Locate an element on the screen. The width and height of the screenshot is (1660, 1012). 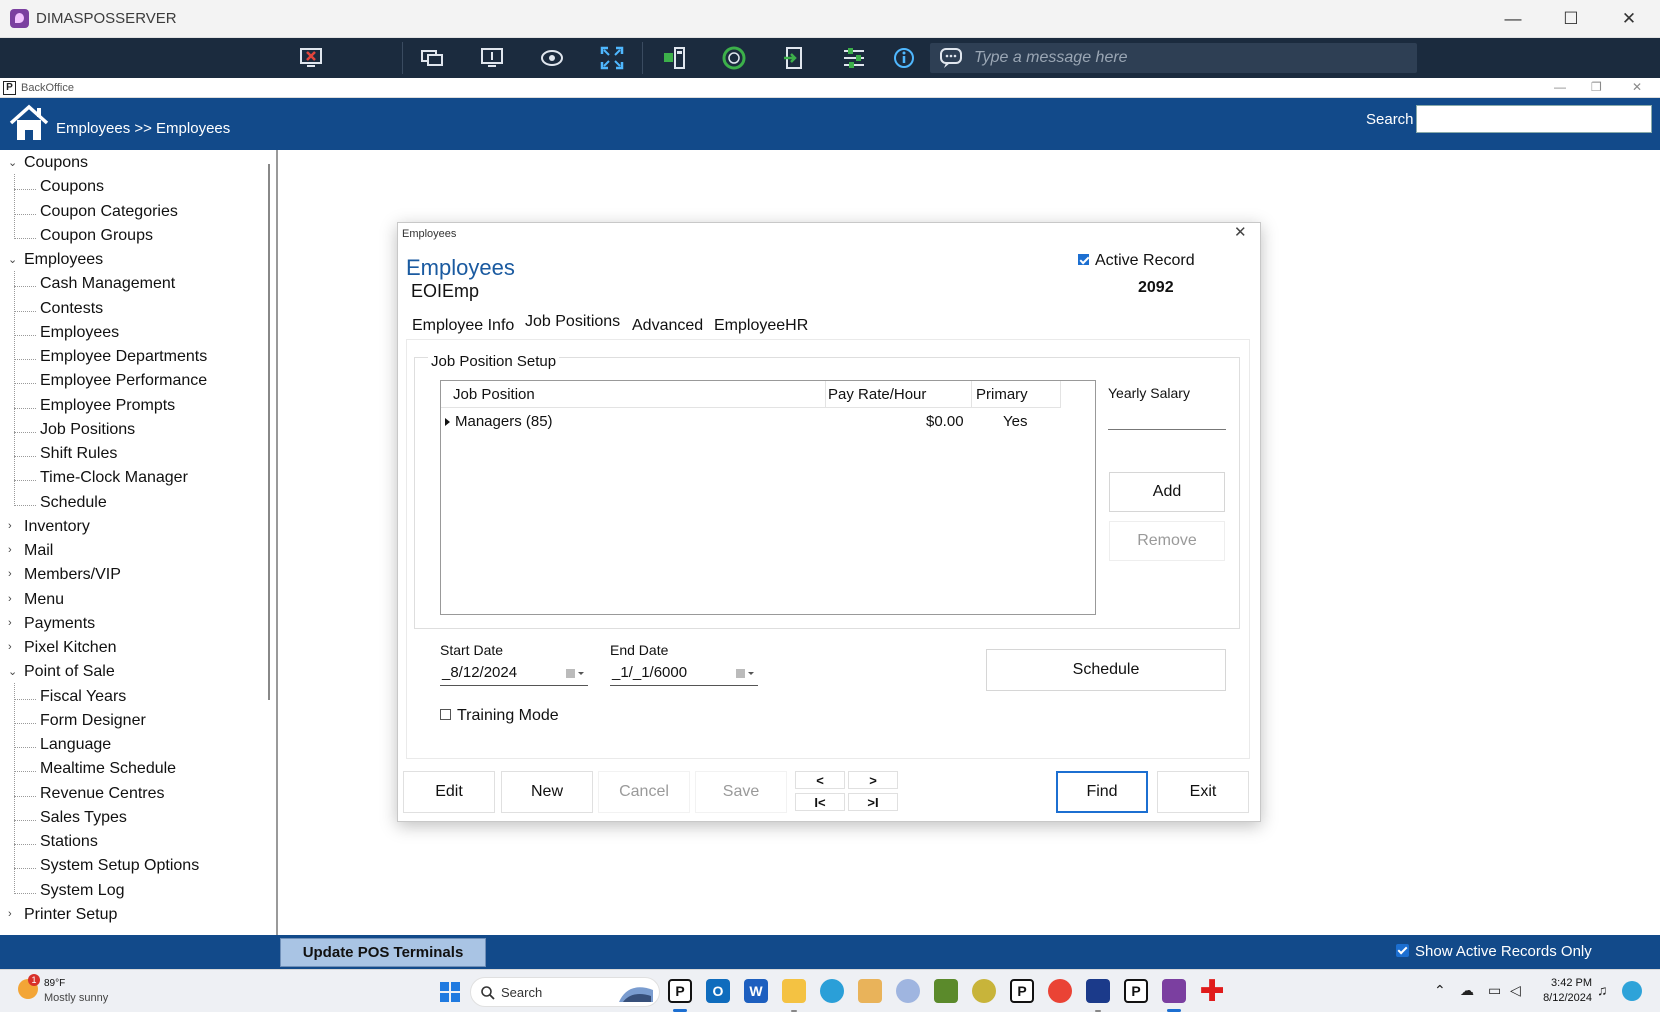
nav-item-system-log: System Log is located at coordinates (82, 894).